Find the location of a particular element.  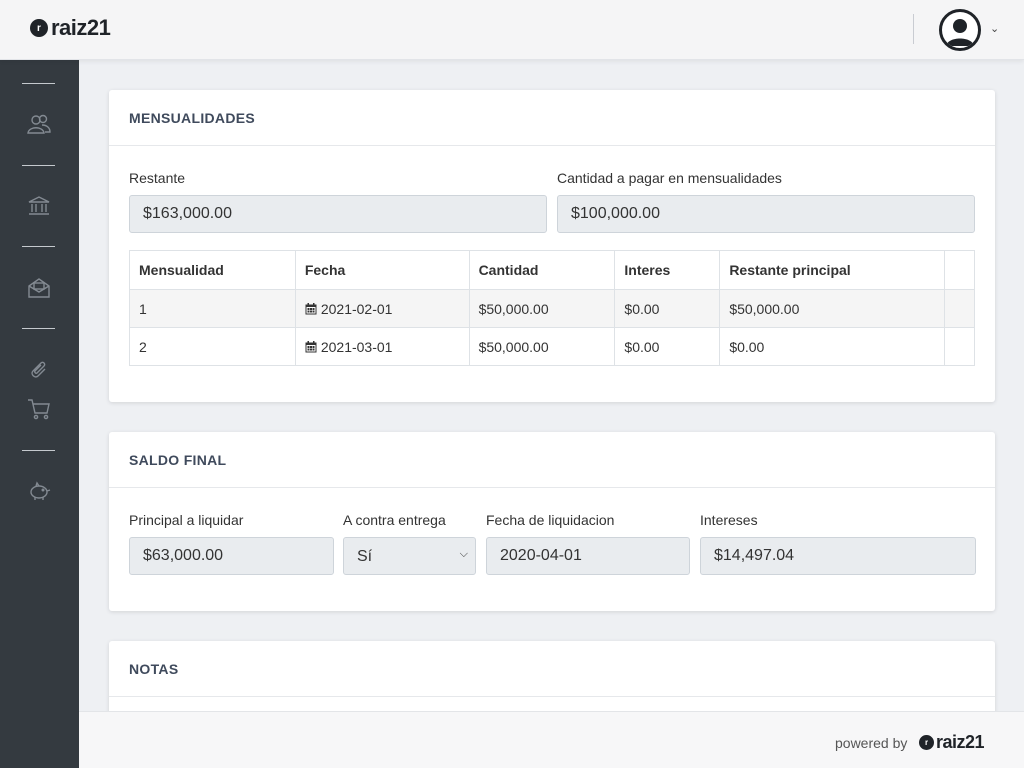

footer-logo-text: raiz21 is located at coordinates (960, 742).